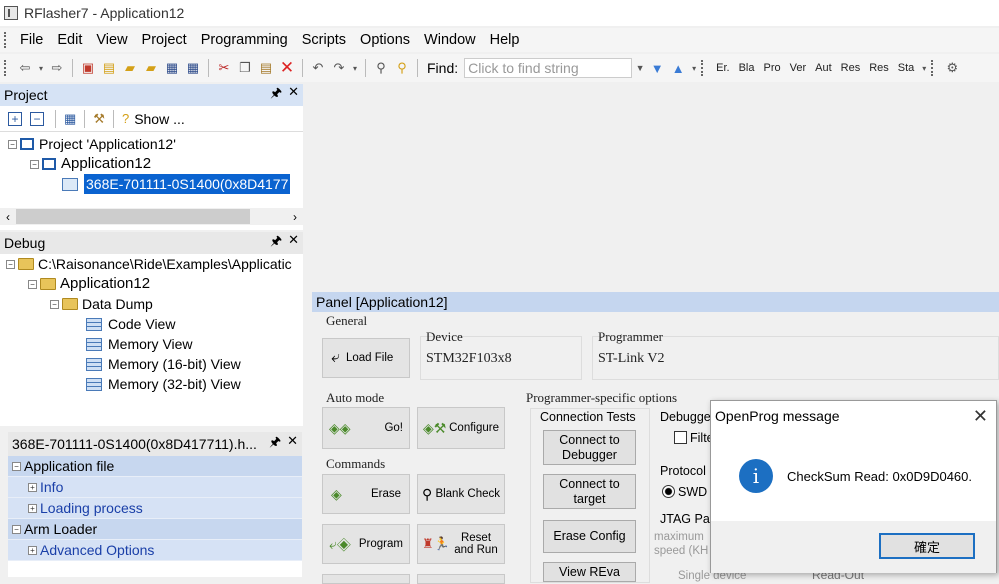  What do you see at coordinates (133, 216) in the screenshot?
I see `scroll-thumb` at bounding box center [133, 216].